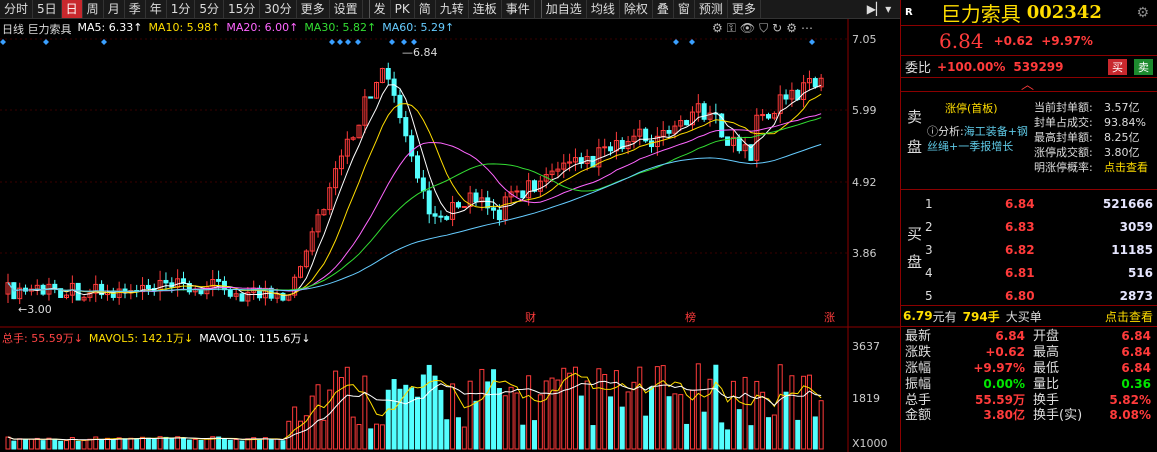  I want to click on toolbar-item: 加自选, so click(563, 9).